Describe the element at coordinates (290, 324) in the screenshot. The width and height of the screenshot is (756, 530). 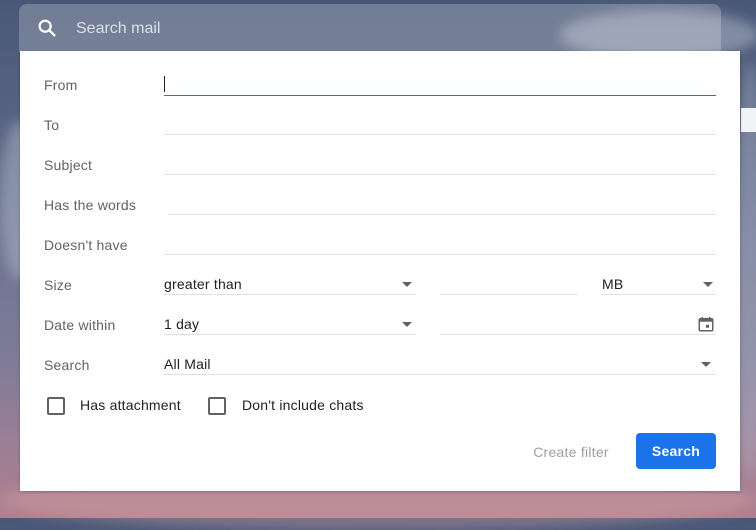
I see `date-within-select: 1 day` at that location.